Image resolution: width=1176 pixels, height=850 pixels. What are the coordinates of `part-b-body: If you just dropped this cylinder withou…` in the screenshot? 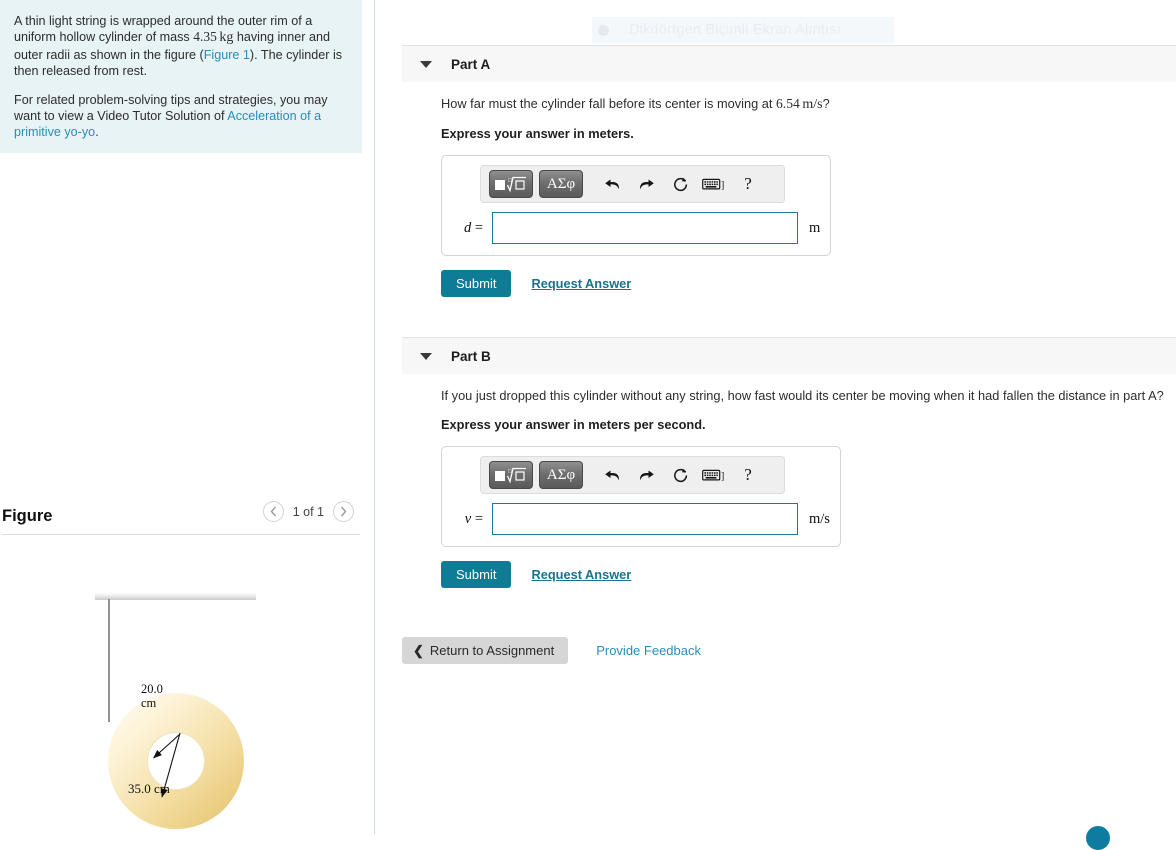 It's located at (808, 488).